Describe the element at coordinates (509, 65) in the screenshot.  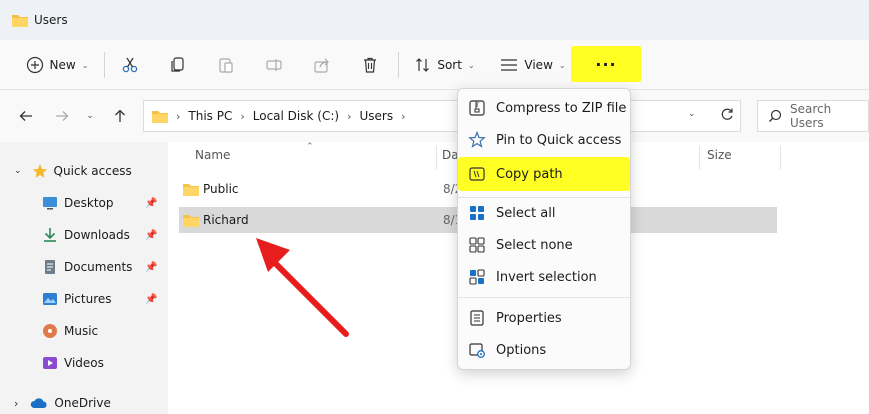
I see `view-icon` at that location.